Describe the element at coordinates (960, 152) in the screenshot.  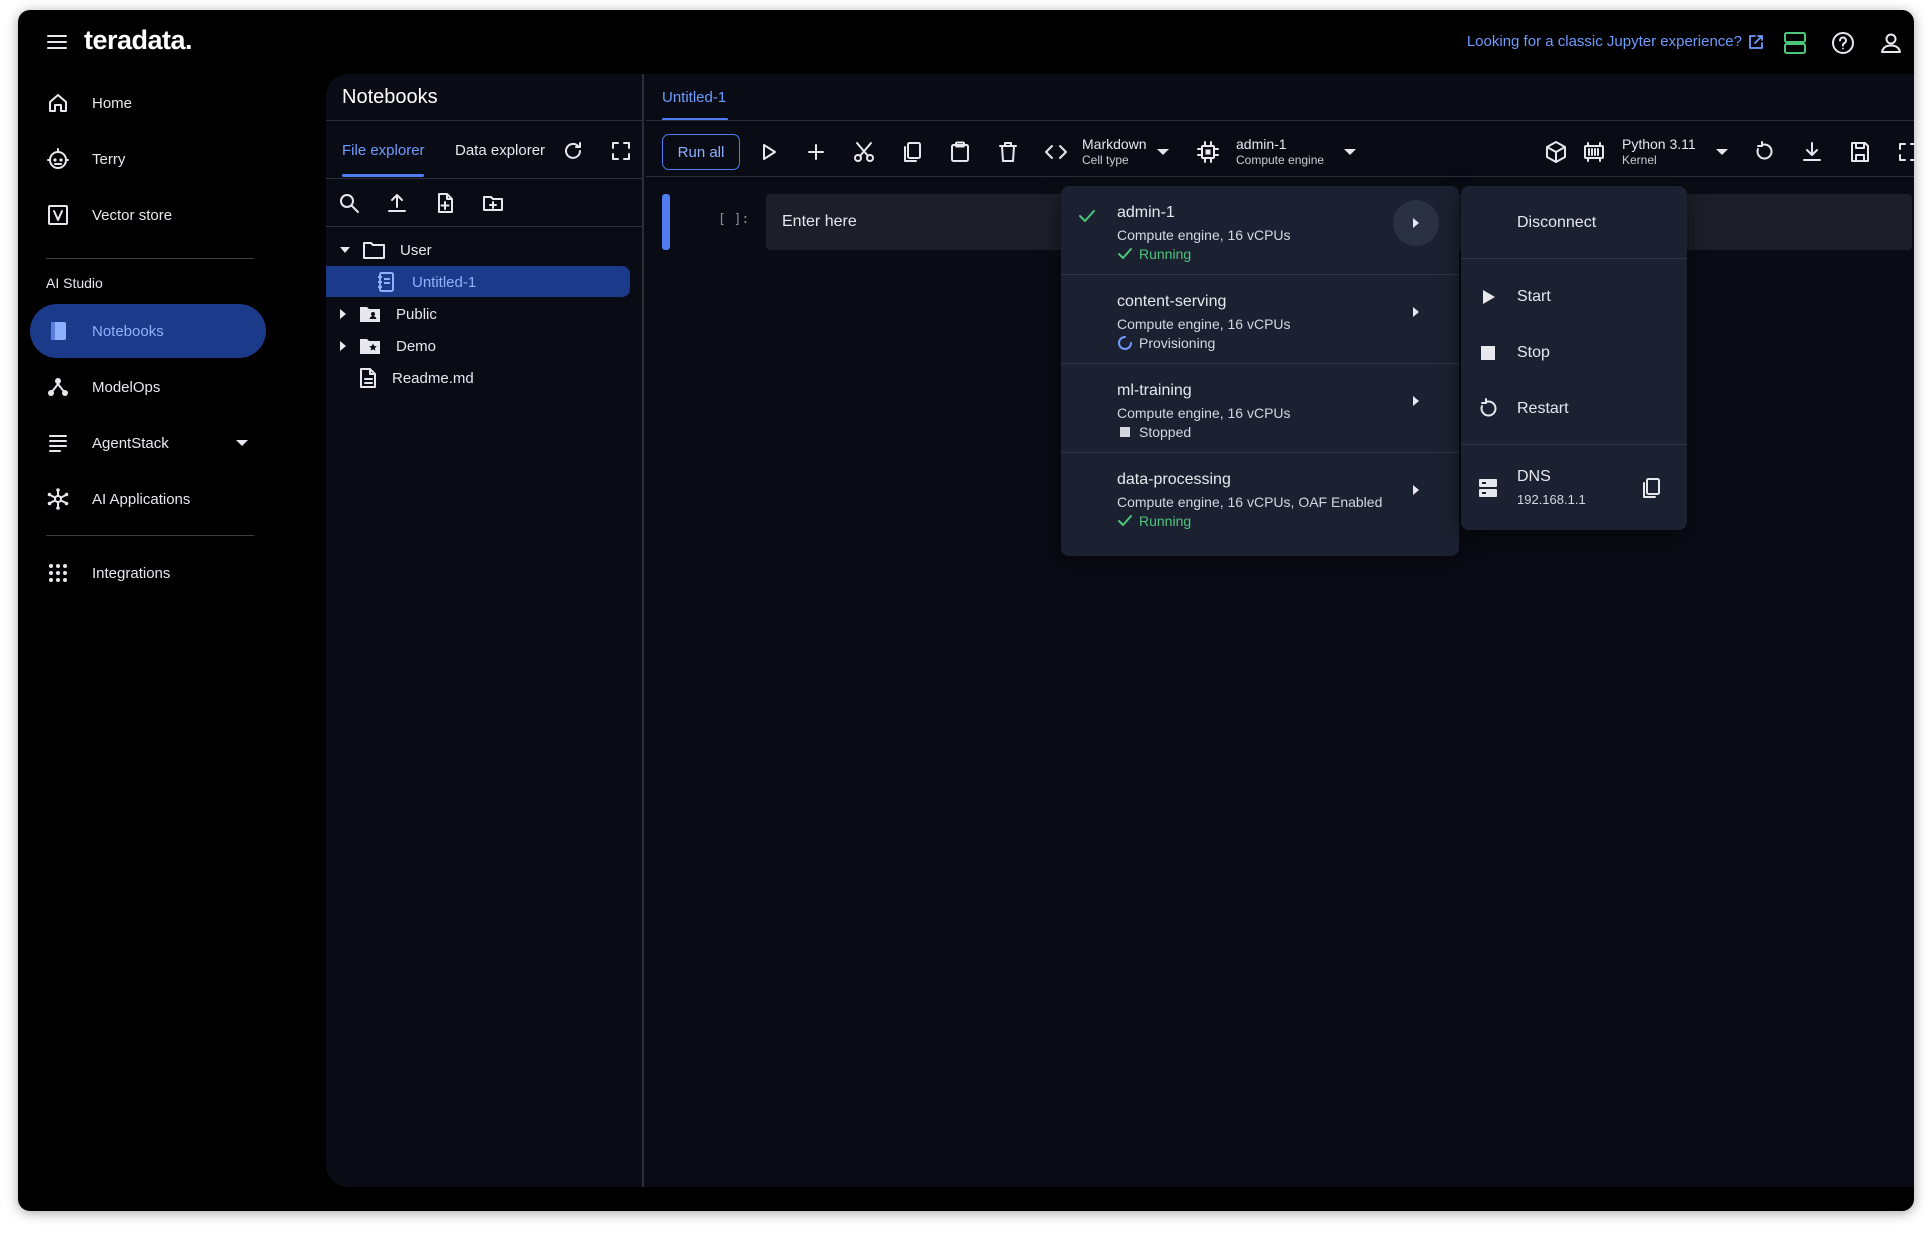
I see `paste-icon` at that location.